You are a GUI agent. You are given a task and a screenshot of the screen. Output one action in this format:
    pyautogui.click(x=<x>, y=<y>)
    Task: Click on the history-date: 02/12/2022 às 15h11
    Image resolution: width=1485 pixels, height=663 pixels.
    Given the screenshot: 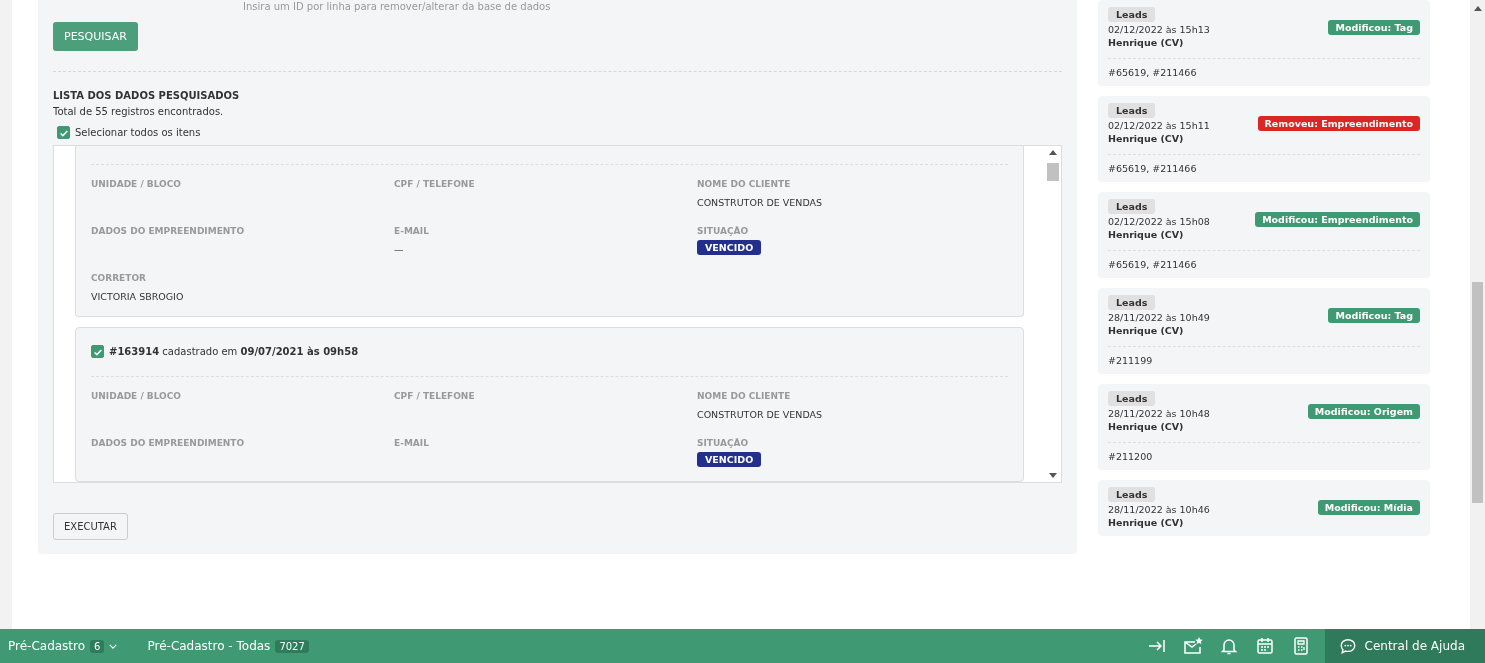 What is the action you would take?
    pyautogui.click(x=1159, y=125)
    